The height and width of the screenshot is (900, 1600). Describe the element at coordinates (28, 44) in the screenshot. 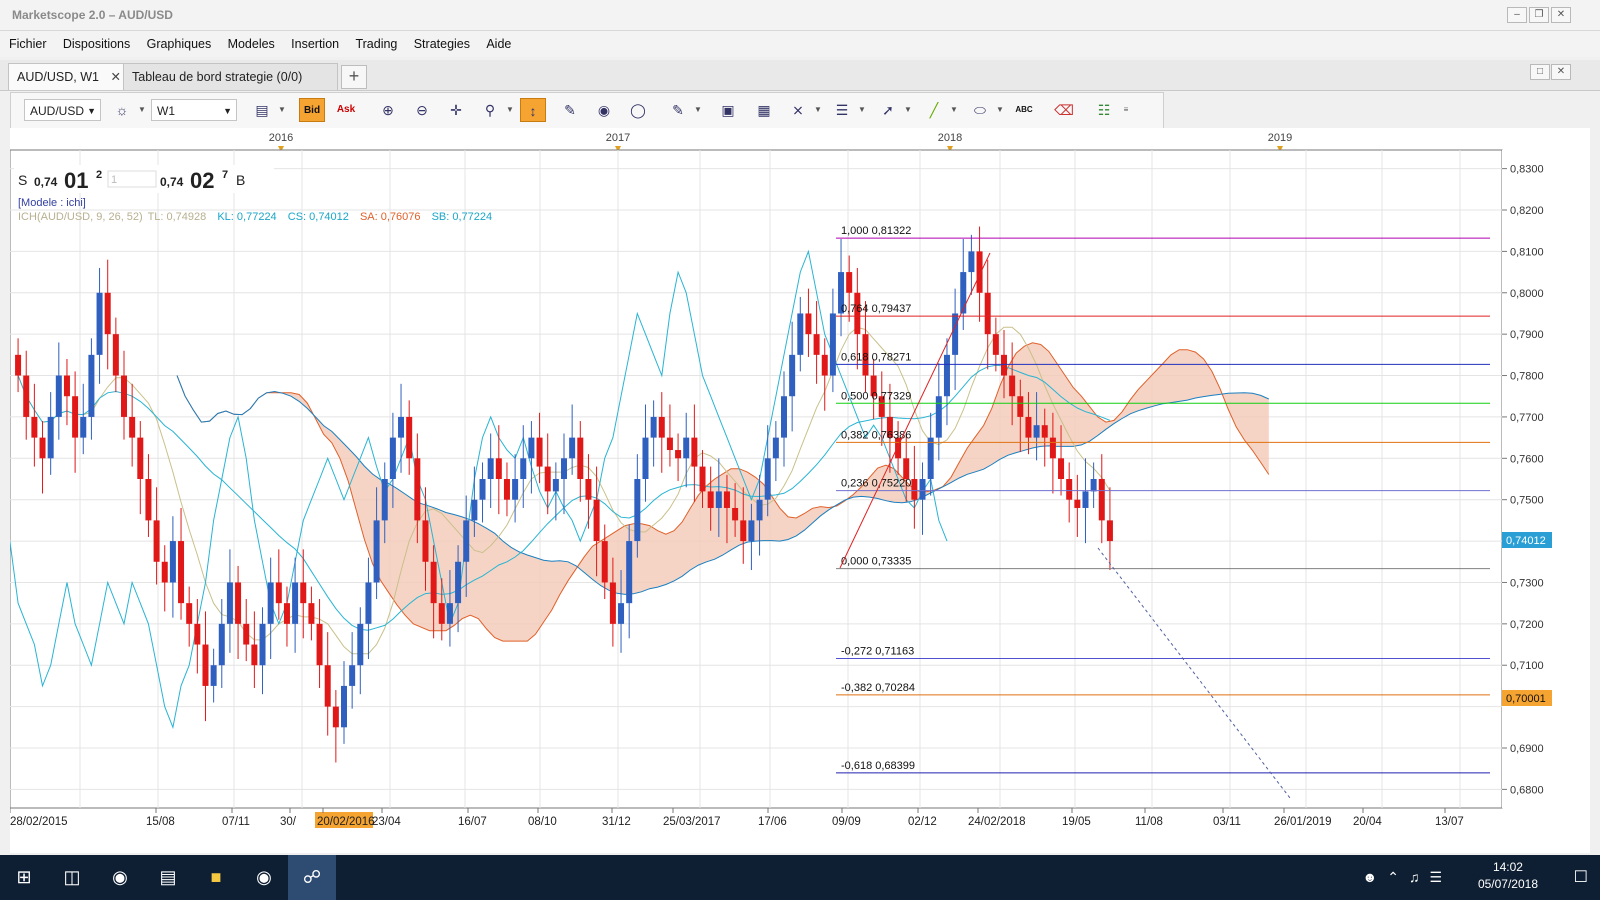

I see `menu-fichier: Fichier` at that location.